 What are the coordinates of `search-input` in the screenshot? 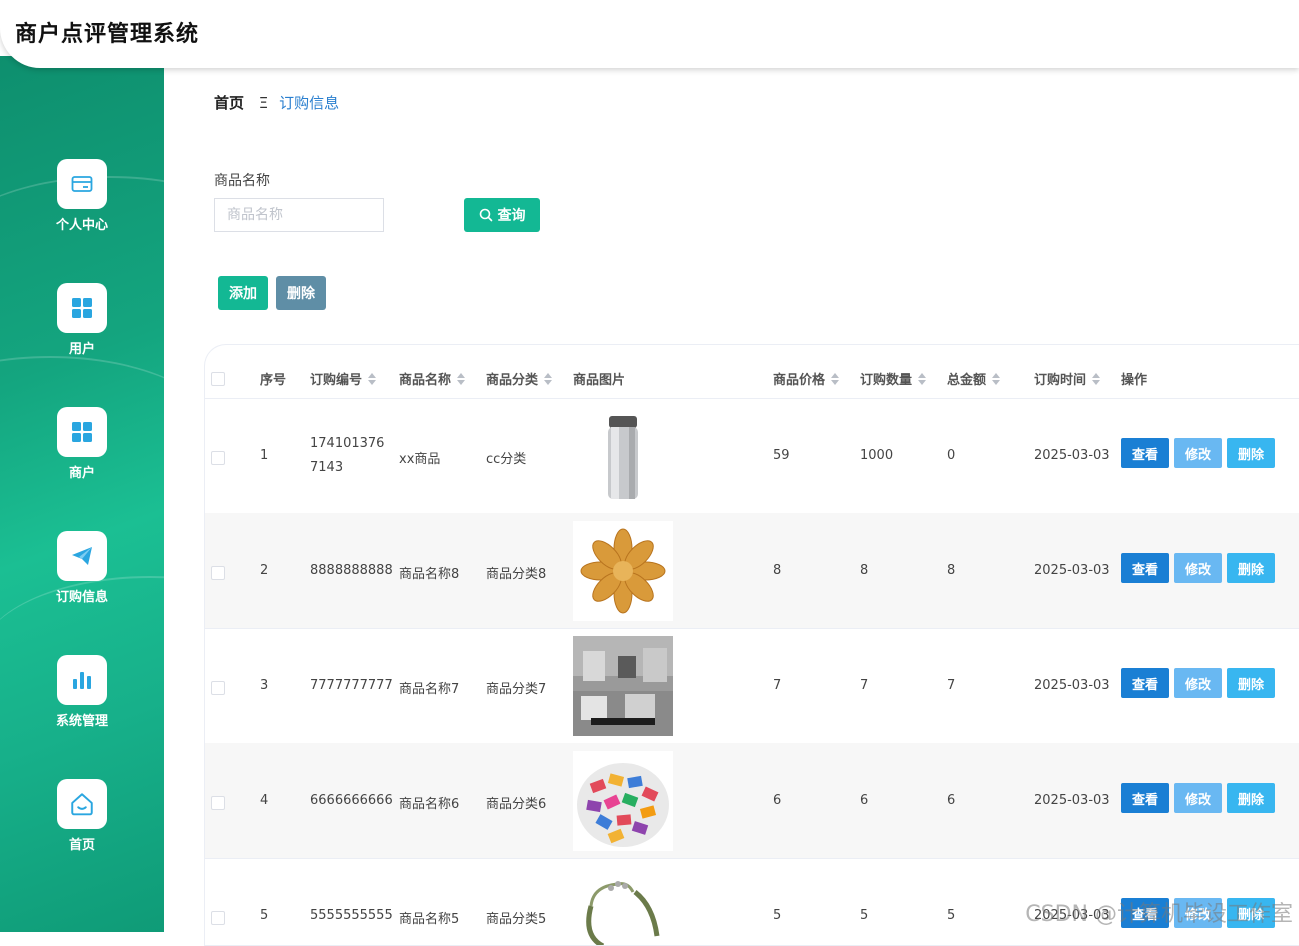 It's located at (299, 215).